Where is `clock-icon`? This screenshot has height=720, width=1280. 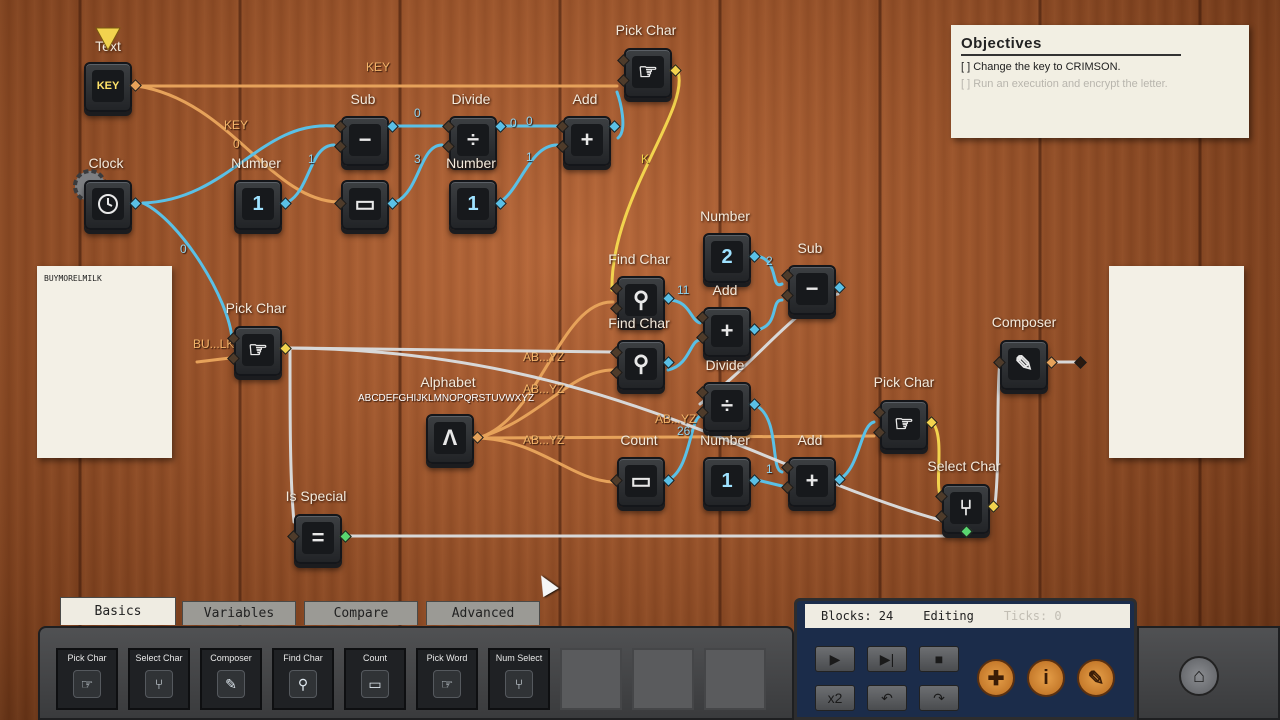 clock-icon is located at coordinates (108, 204).